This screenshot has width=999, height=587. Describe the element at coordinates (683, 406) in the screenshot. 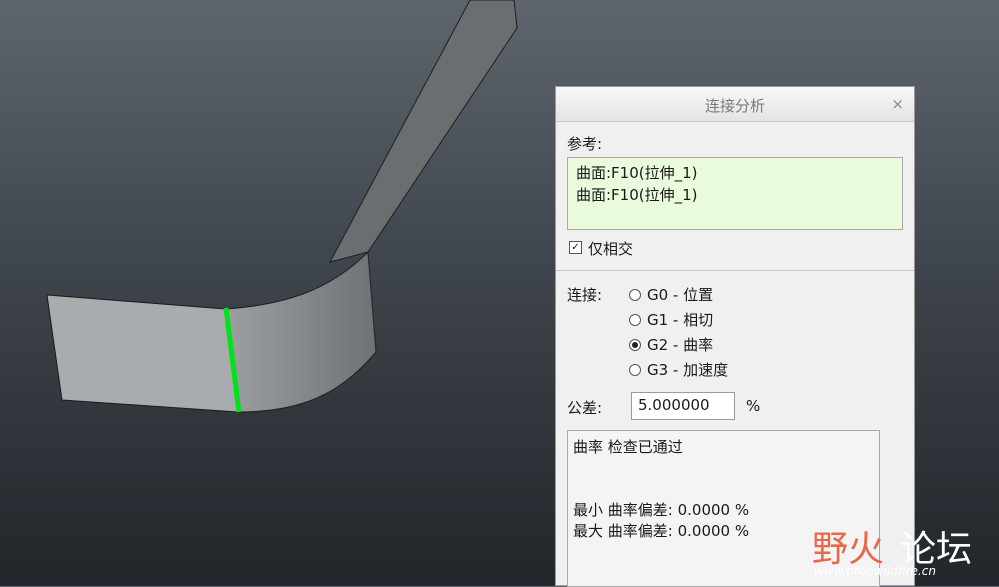

I see `tolerance-input: 5.000000` at that location.